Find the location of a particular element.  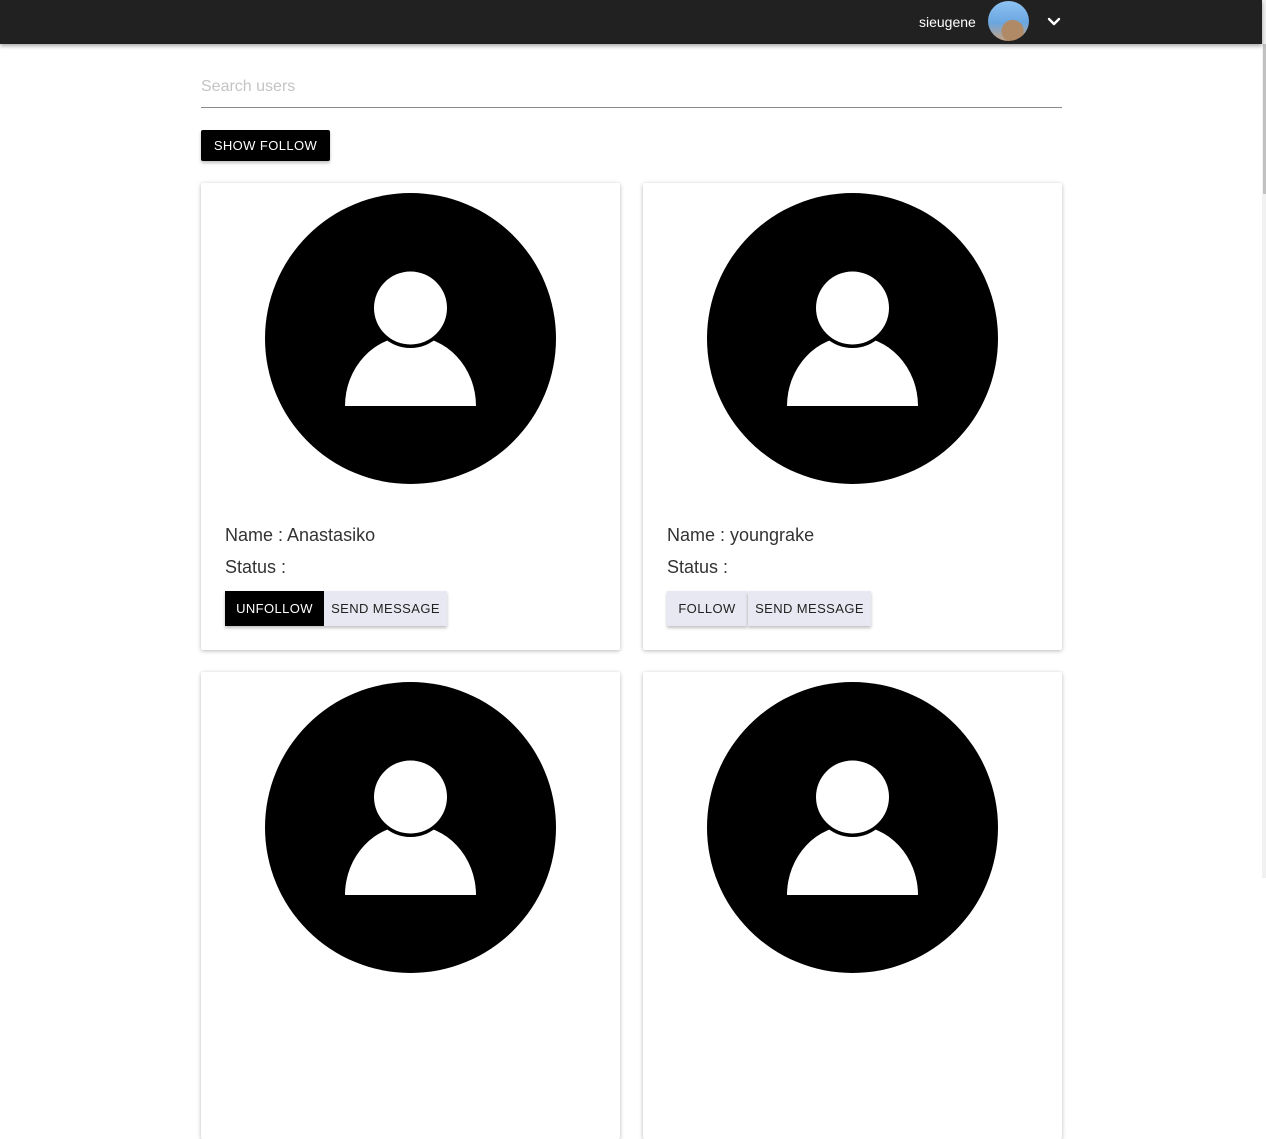

header-username: sieugene is located at coordinates (947, 22).